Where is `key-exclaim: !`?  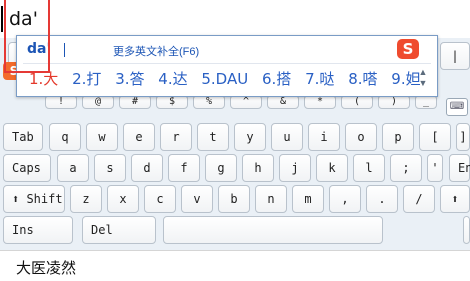
key-exclaim: ! is located at coordinates (61, 102).